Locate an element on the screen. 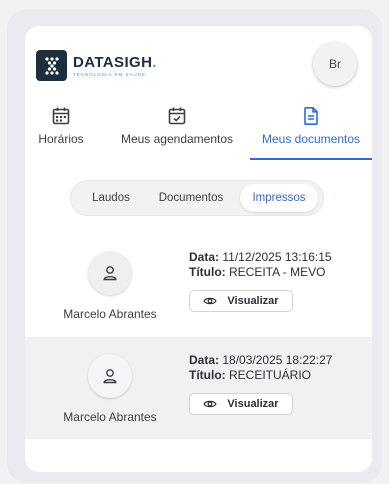  brand-logo: DATASIGH. TECNOLOGIA EM SAÚDE is located at coordinates (96, 65).